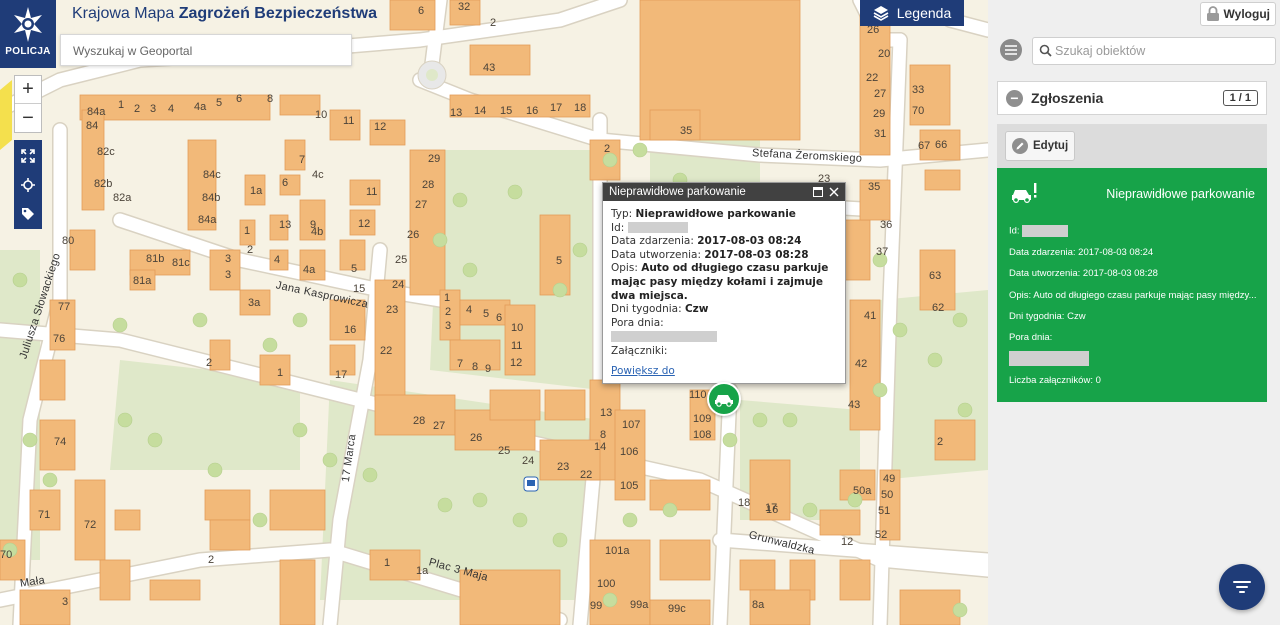 This screenshot has width=1280, height=625. Describe the element at coordinates (643, 371) in the screenshot. I see `zoom-to-link: Powiększ do` at that location.